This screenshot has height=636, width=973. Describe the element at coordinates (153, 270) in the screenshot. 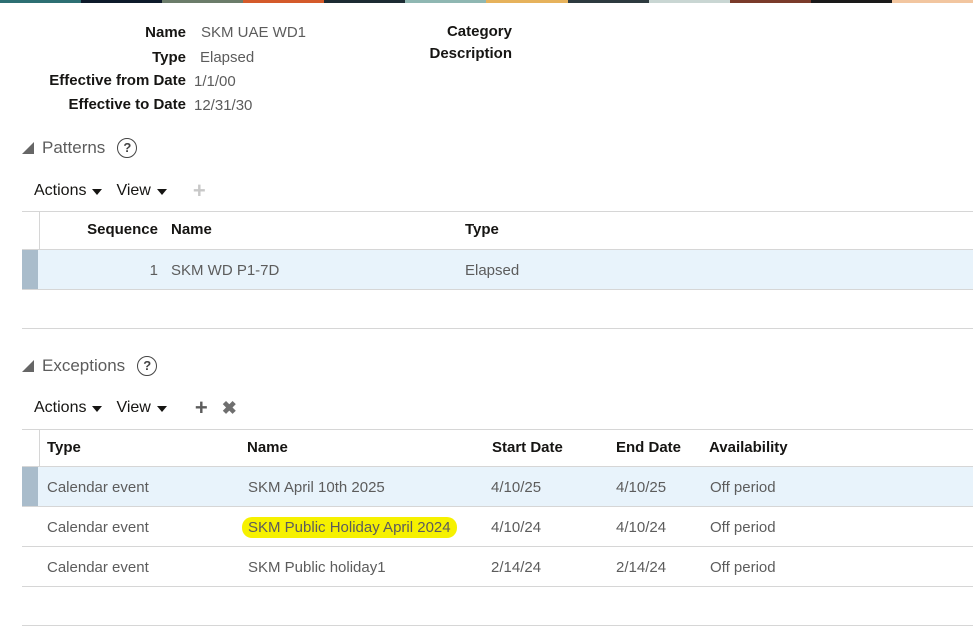

I see `cell-sequence: 1` at that location.